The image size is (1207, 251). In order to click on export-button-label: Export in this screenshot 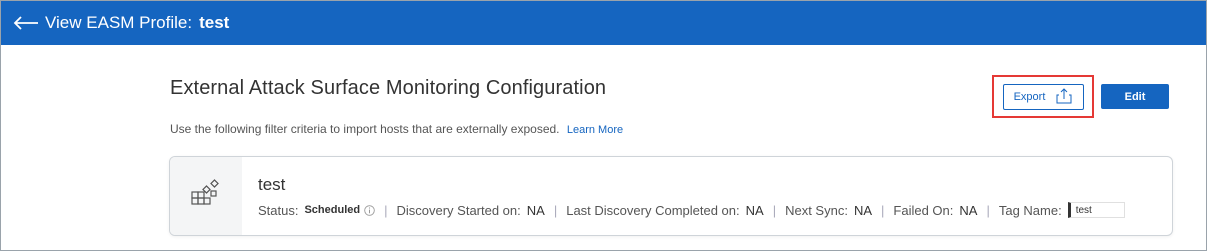, I will do `click(1029, 97)`.